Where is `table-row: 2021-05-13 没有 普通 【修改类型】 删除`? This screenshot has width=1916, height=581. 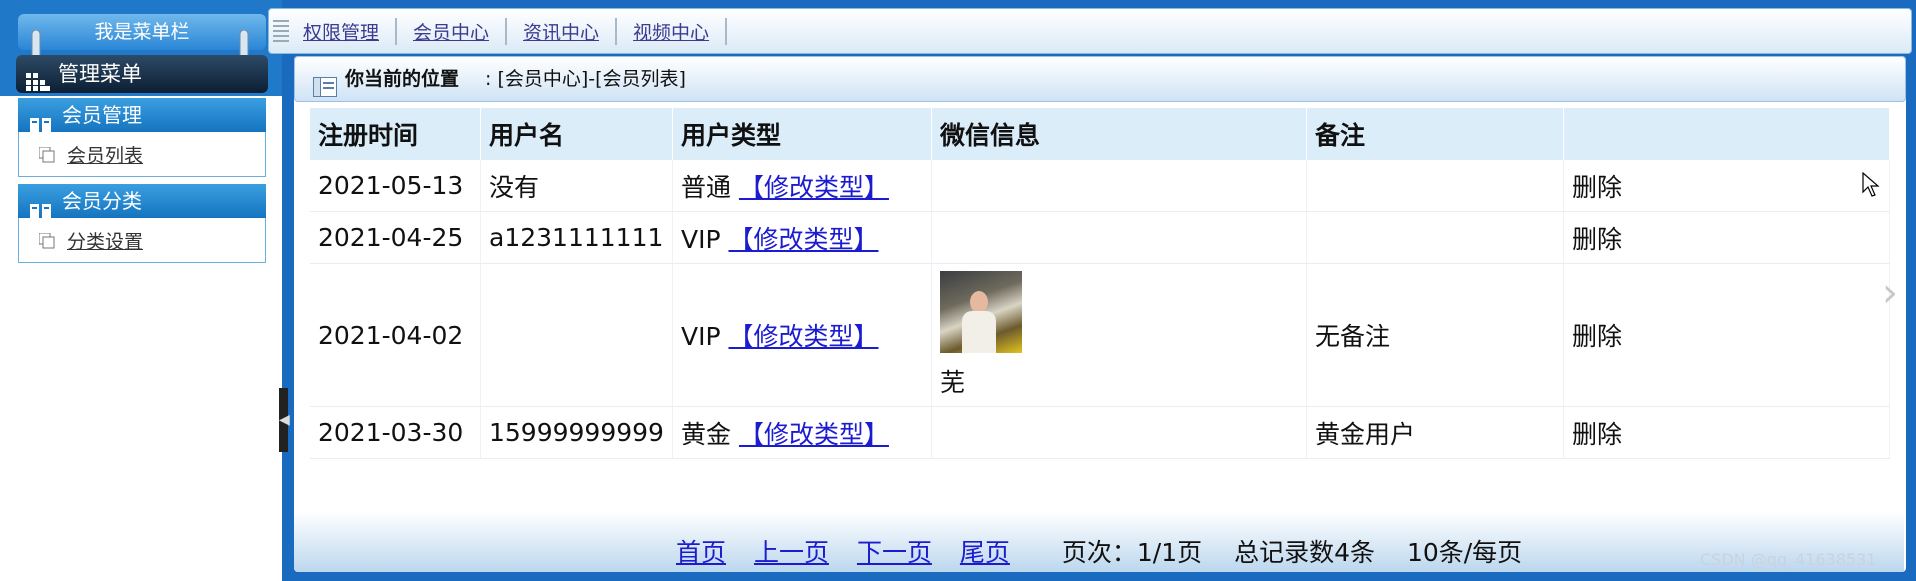 table-row: 2021-05-13 没有 普通 【修改类型】 删除 is located at coordinates (1100, 186).